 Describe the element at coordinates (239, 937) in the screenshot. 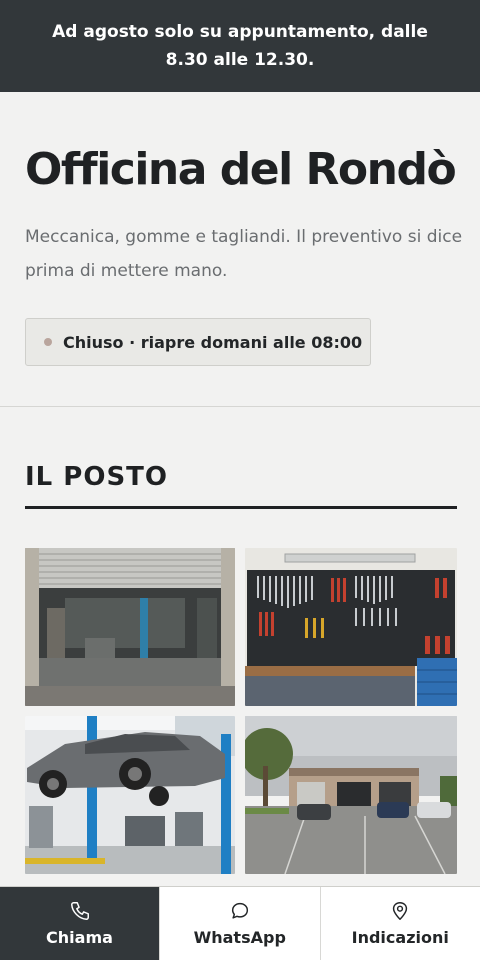

I see `whatsapp-label: WhatsApp` at that location.